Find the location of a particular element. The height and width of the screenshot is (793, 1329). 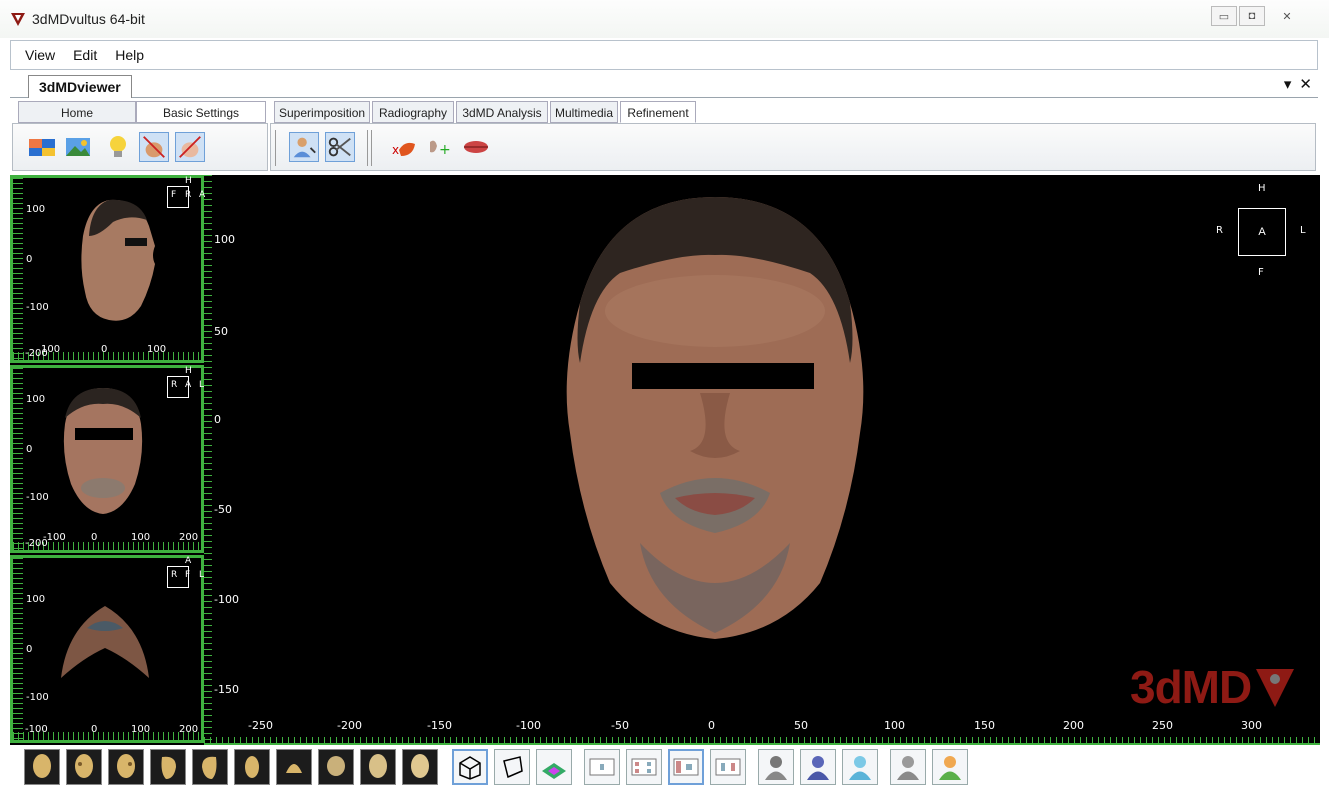

tab-refinement: Refinement is located at coordinates (658, 112).